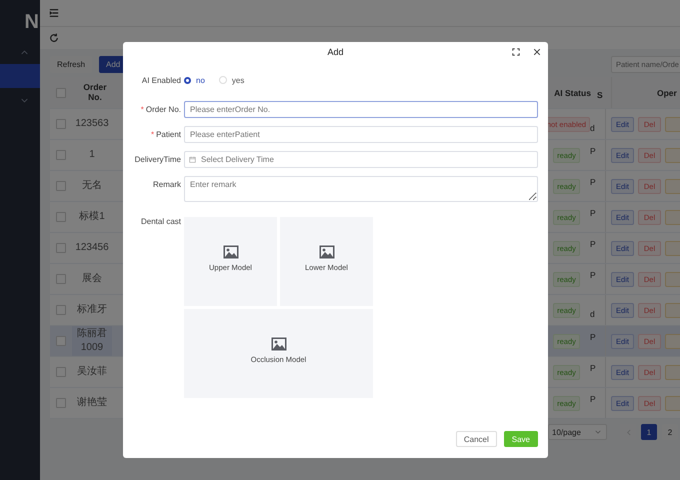  I want to click on column-header: AI Status, so click(572, 93).